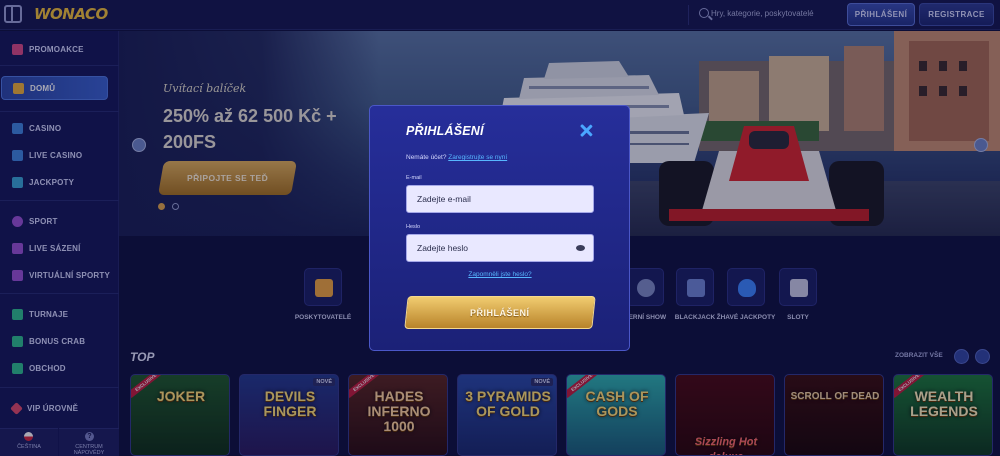  What do you see at coordinates (586, 130) in the screenshot?
I see `close-icon` at bounding box center [586, 130].